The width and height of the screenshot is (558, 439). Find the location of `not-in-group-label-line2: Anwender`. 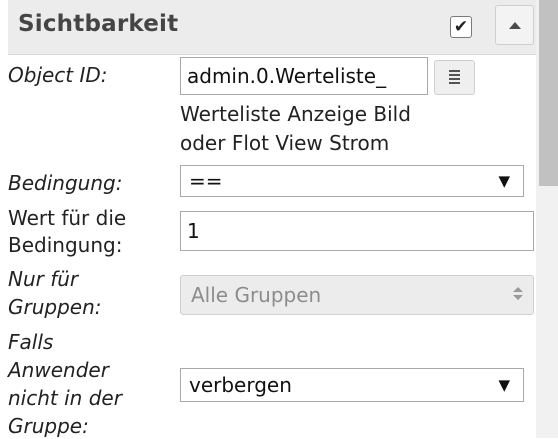

not-in-group-label-line2: Anwender is located at coordinates (58, 370).